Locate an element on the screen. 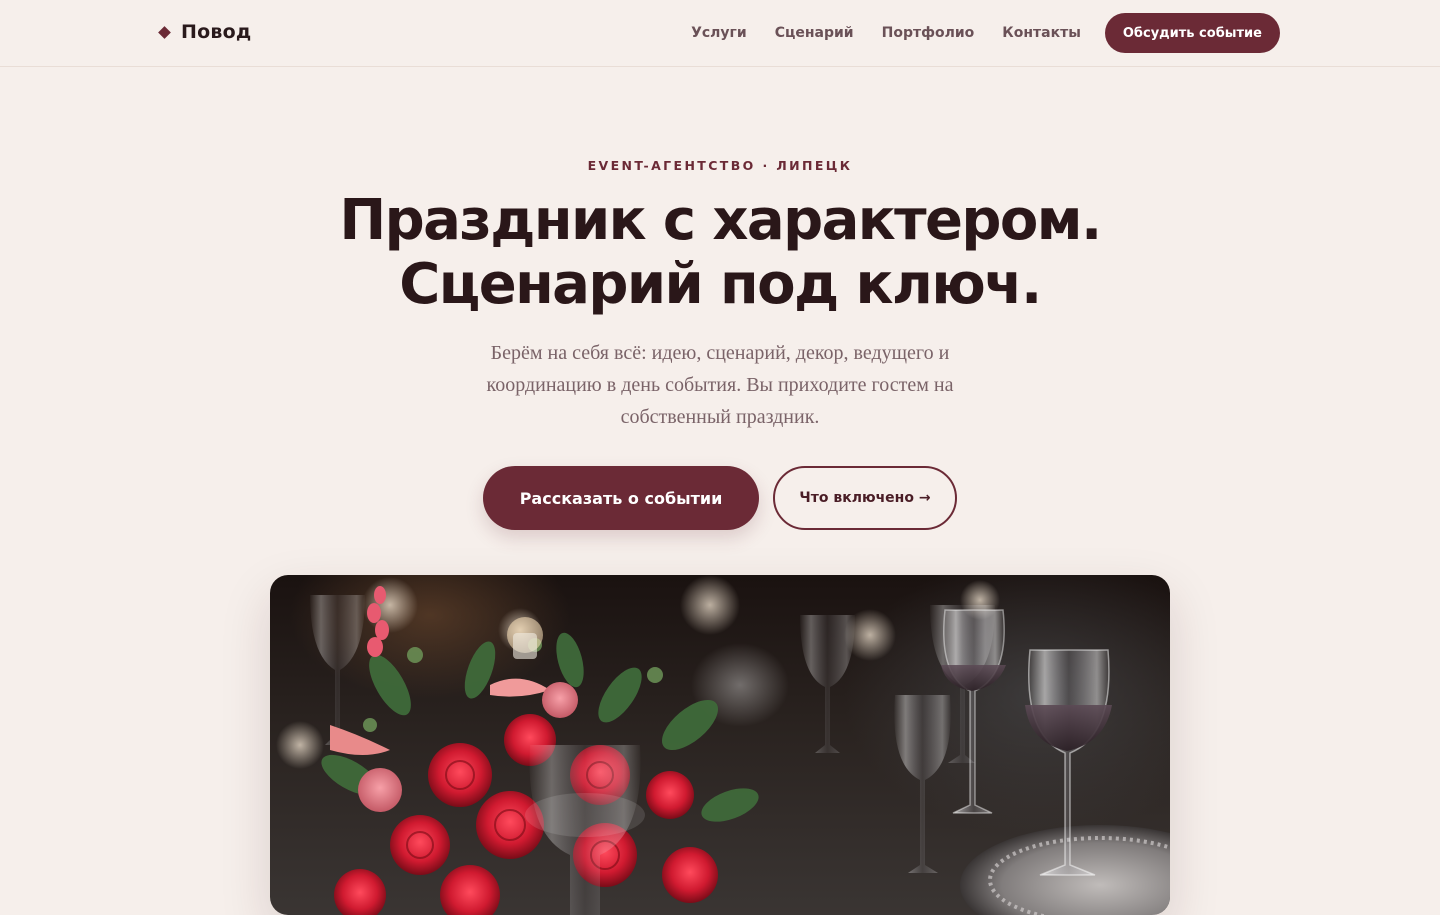 This screenshot has height=915, width=1440. nav-link-services: Услуги is located at coordinates (719, 33).